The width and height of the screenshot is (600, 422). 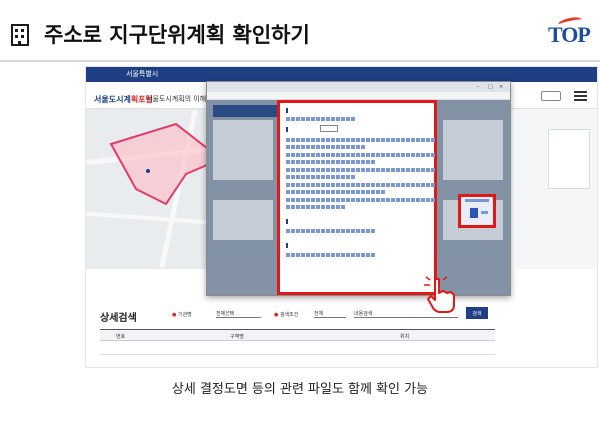 I want to click on maximize-icon: □, so click(x=490, y=87).